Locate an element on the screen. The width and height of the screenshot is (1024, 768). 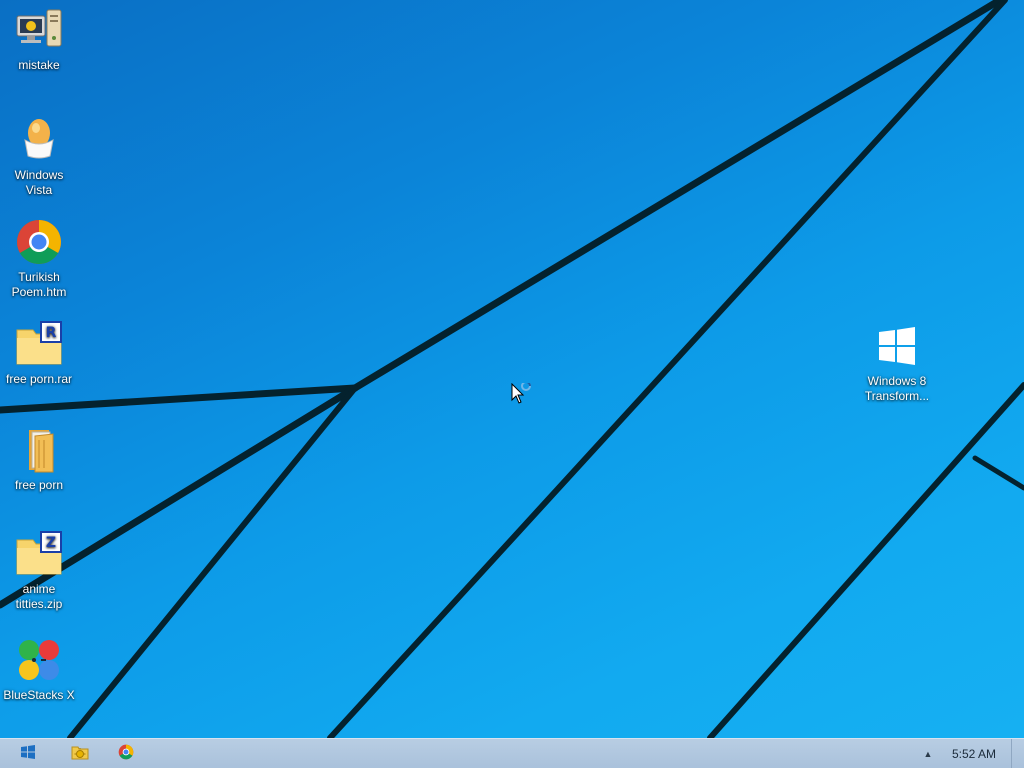
taskbar-clock: 5:52 AM is located at coordinates (974, 753).